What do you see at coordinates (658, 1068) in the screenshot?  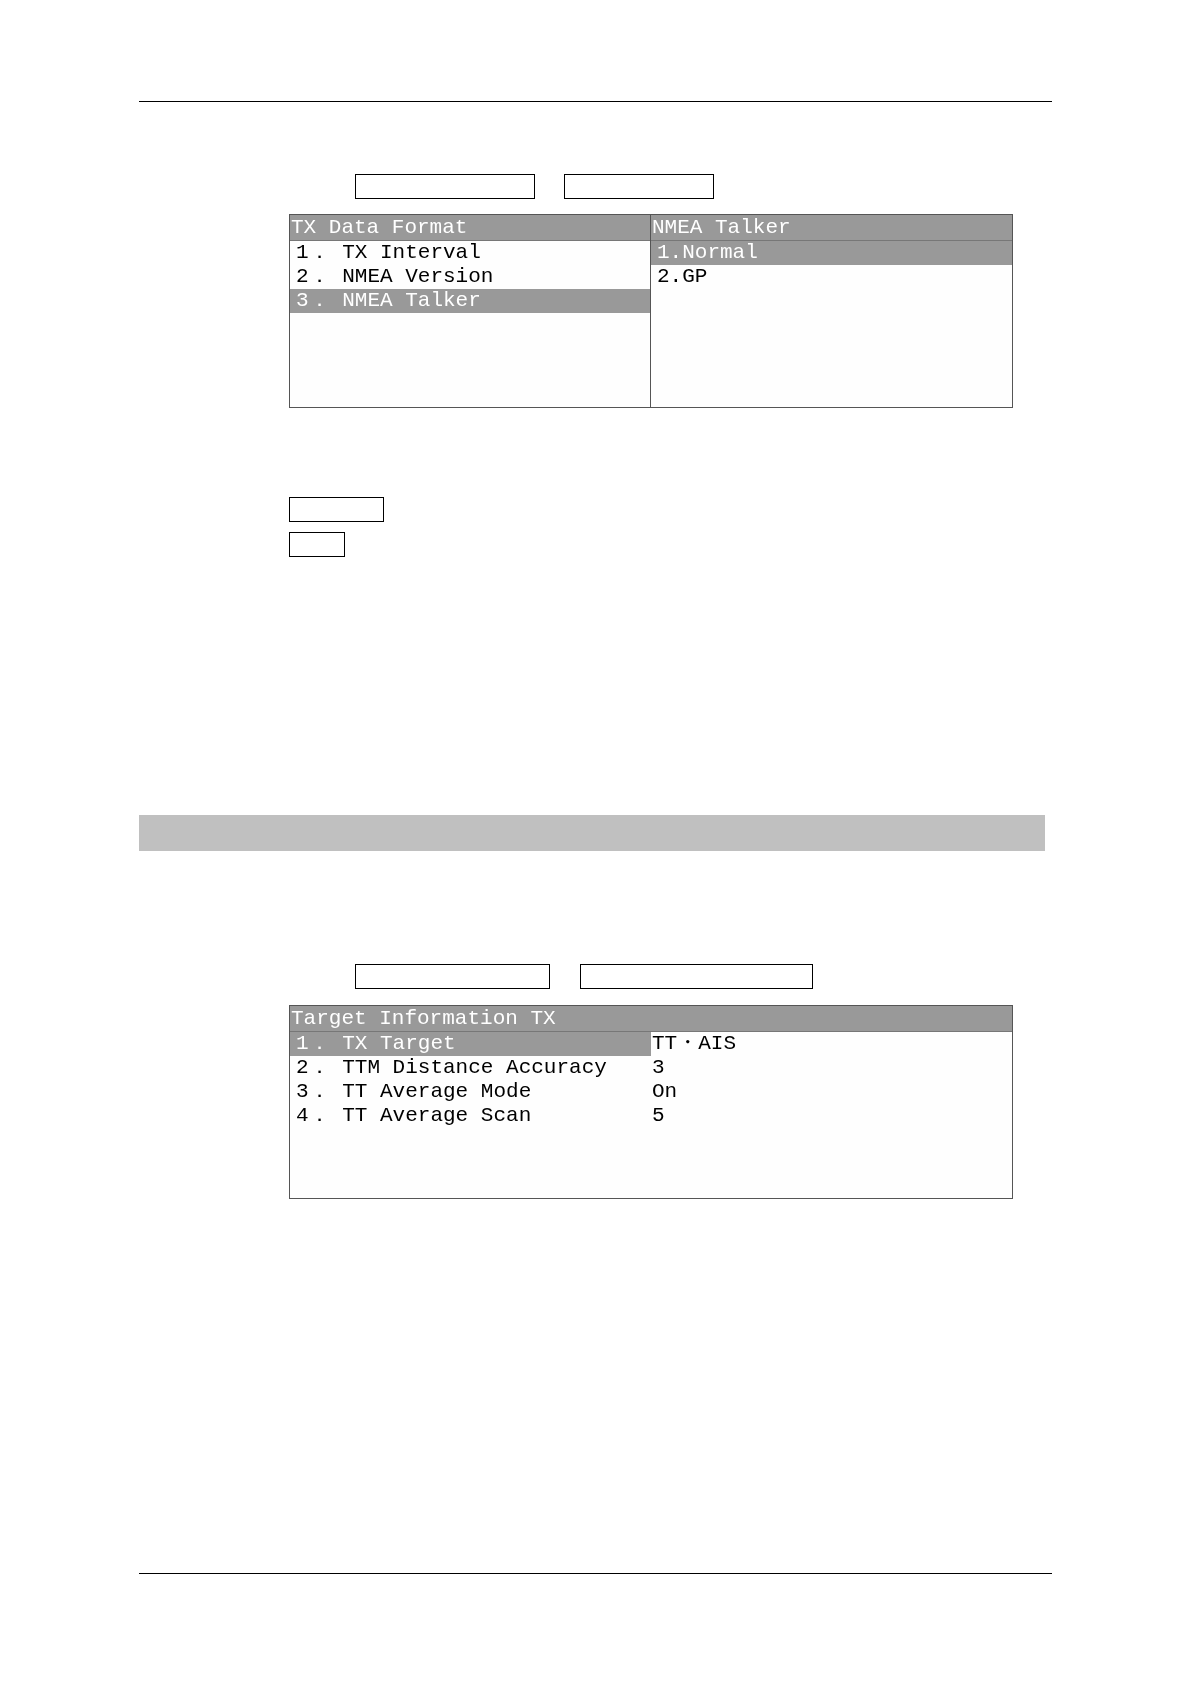 I see `setting-value: 3` at bounding box center [658, 1068].